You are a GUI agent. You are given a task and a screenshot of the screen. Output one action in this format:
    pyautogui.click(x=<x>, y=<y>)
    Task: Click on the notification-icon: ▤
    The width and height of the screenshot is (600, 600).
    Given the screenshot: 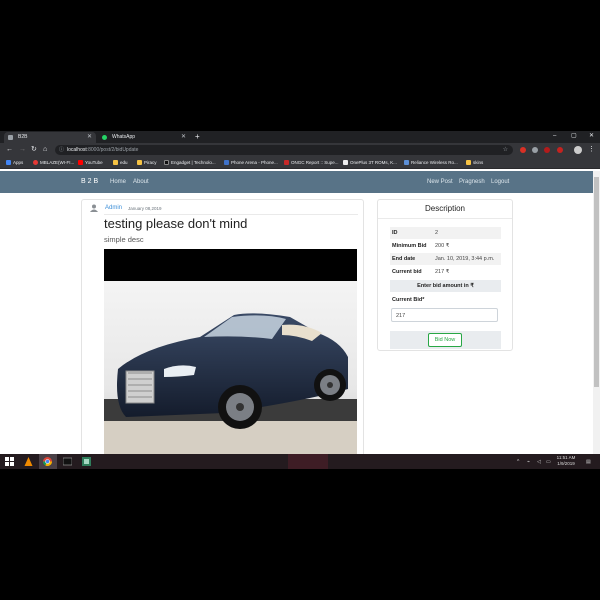 What is the action you would take?
    pyautogui.click(x=588, y=462)
    